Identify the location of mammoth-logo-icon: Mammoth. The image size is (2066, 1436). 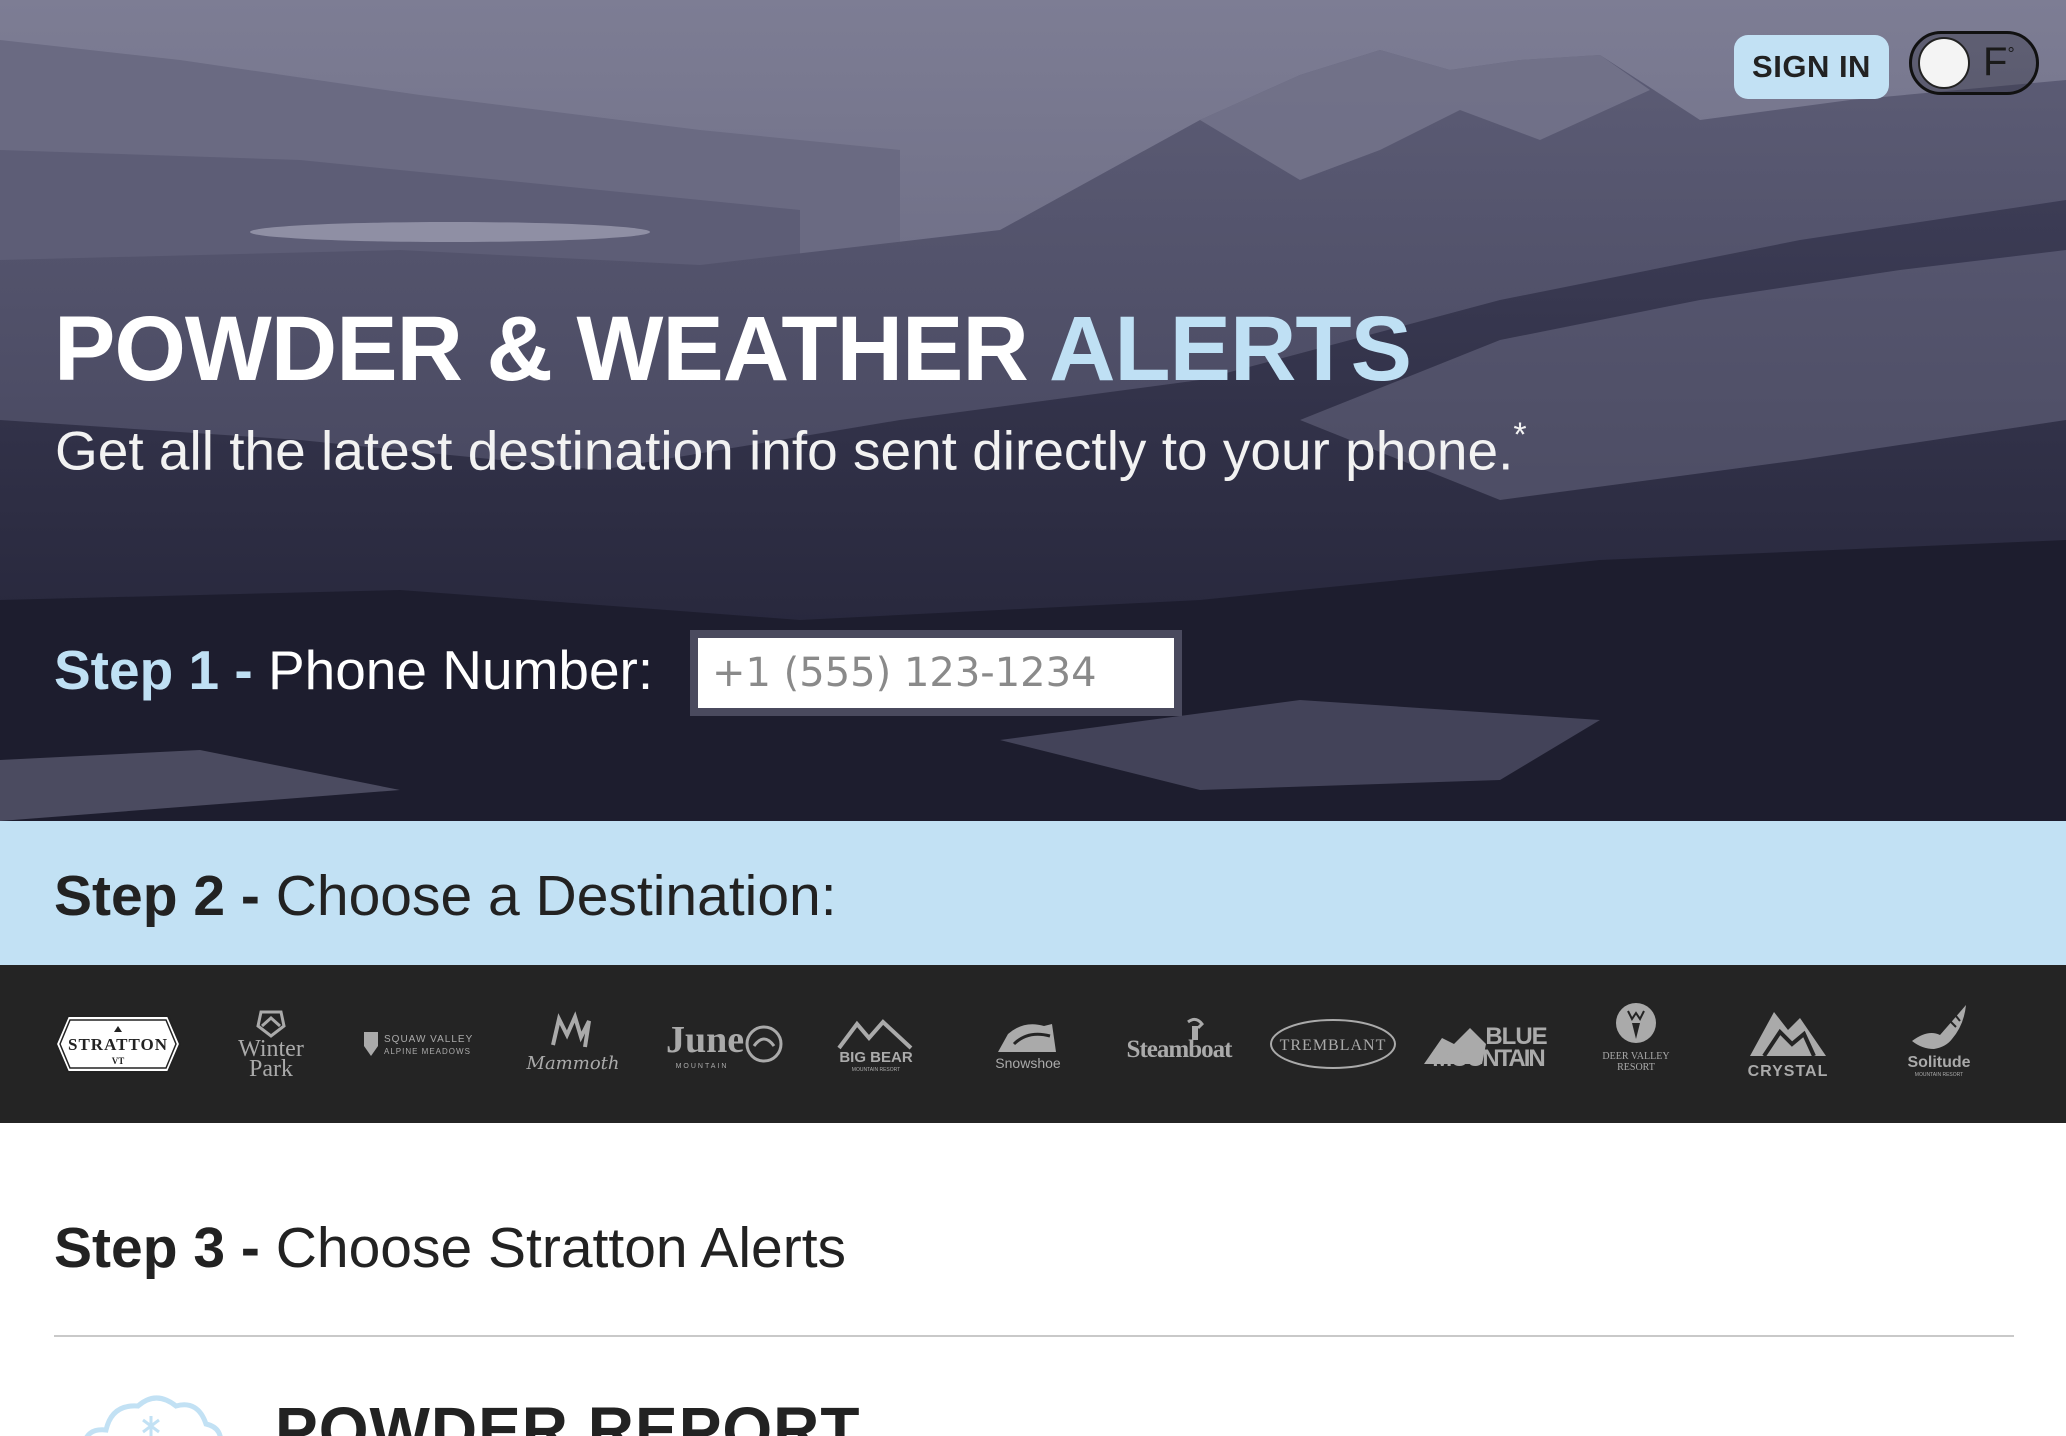
(573, 1042).